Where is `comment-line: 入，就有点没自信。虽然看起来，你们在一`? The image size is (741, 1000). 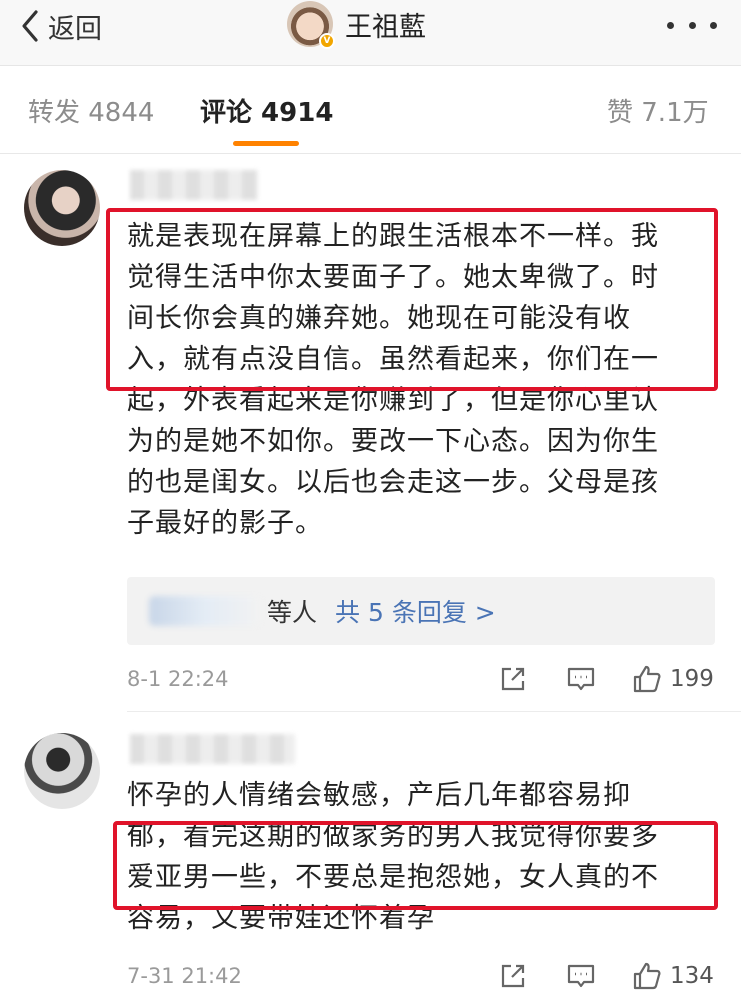 comment-line: 入，就有点没自信。虽然看起来，你们在一 is located at coordinates (393, 359).